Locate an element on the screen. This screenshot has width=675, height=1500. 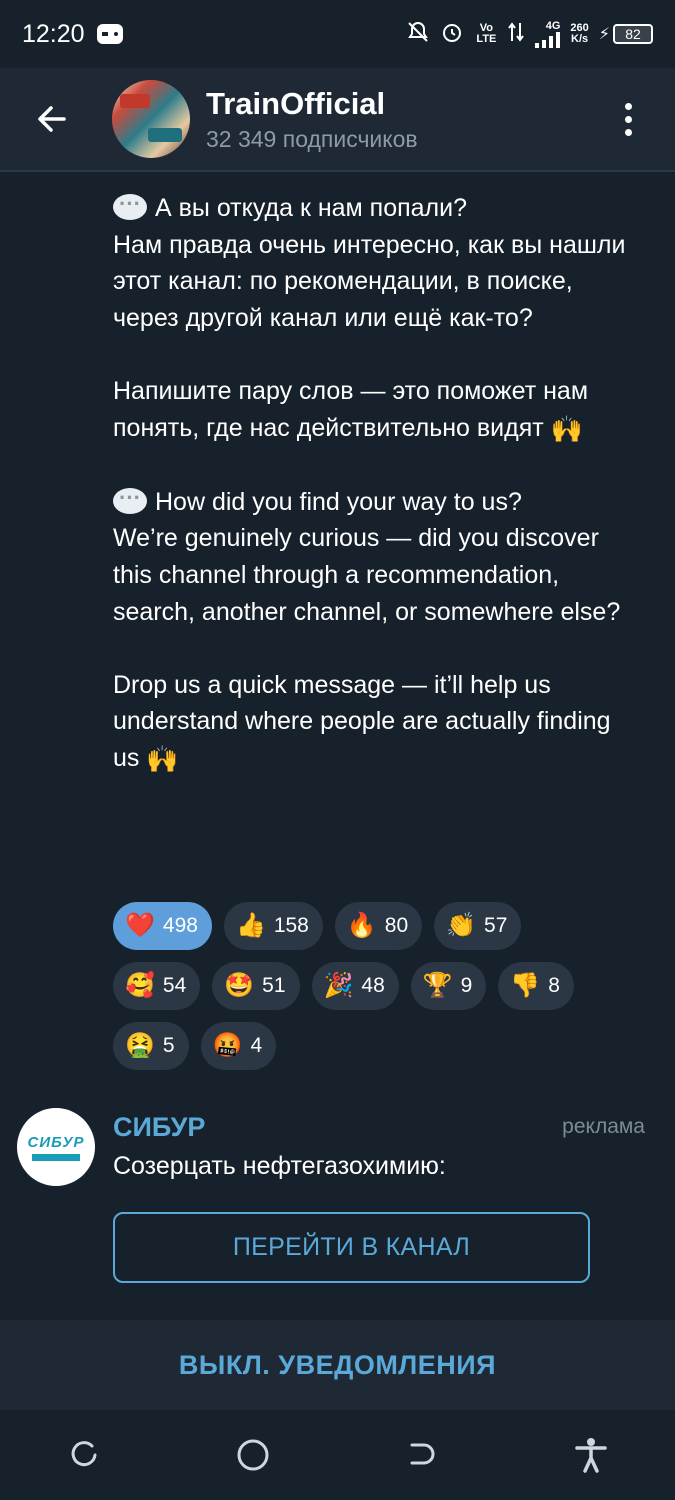
more-menu-button is located at coordinates (628, 119).